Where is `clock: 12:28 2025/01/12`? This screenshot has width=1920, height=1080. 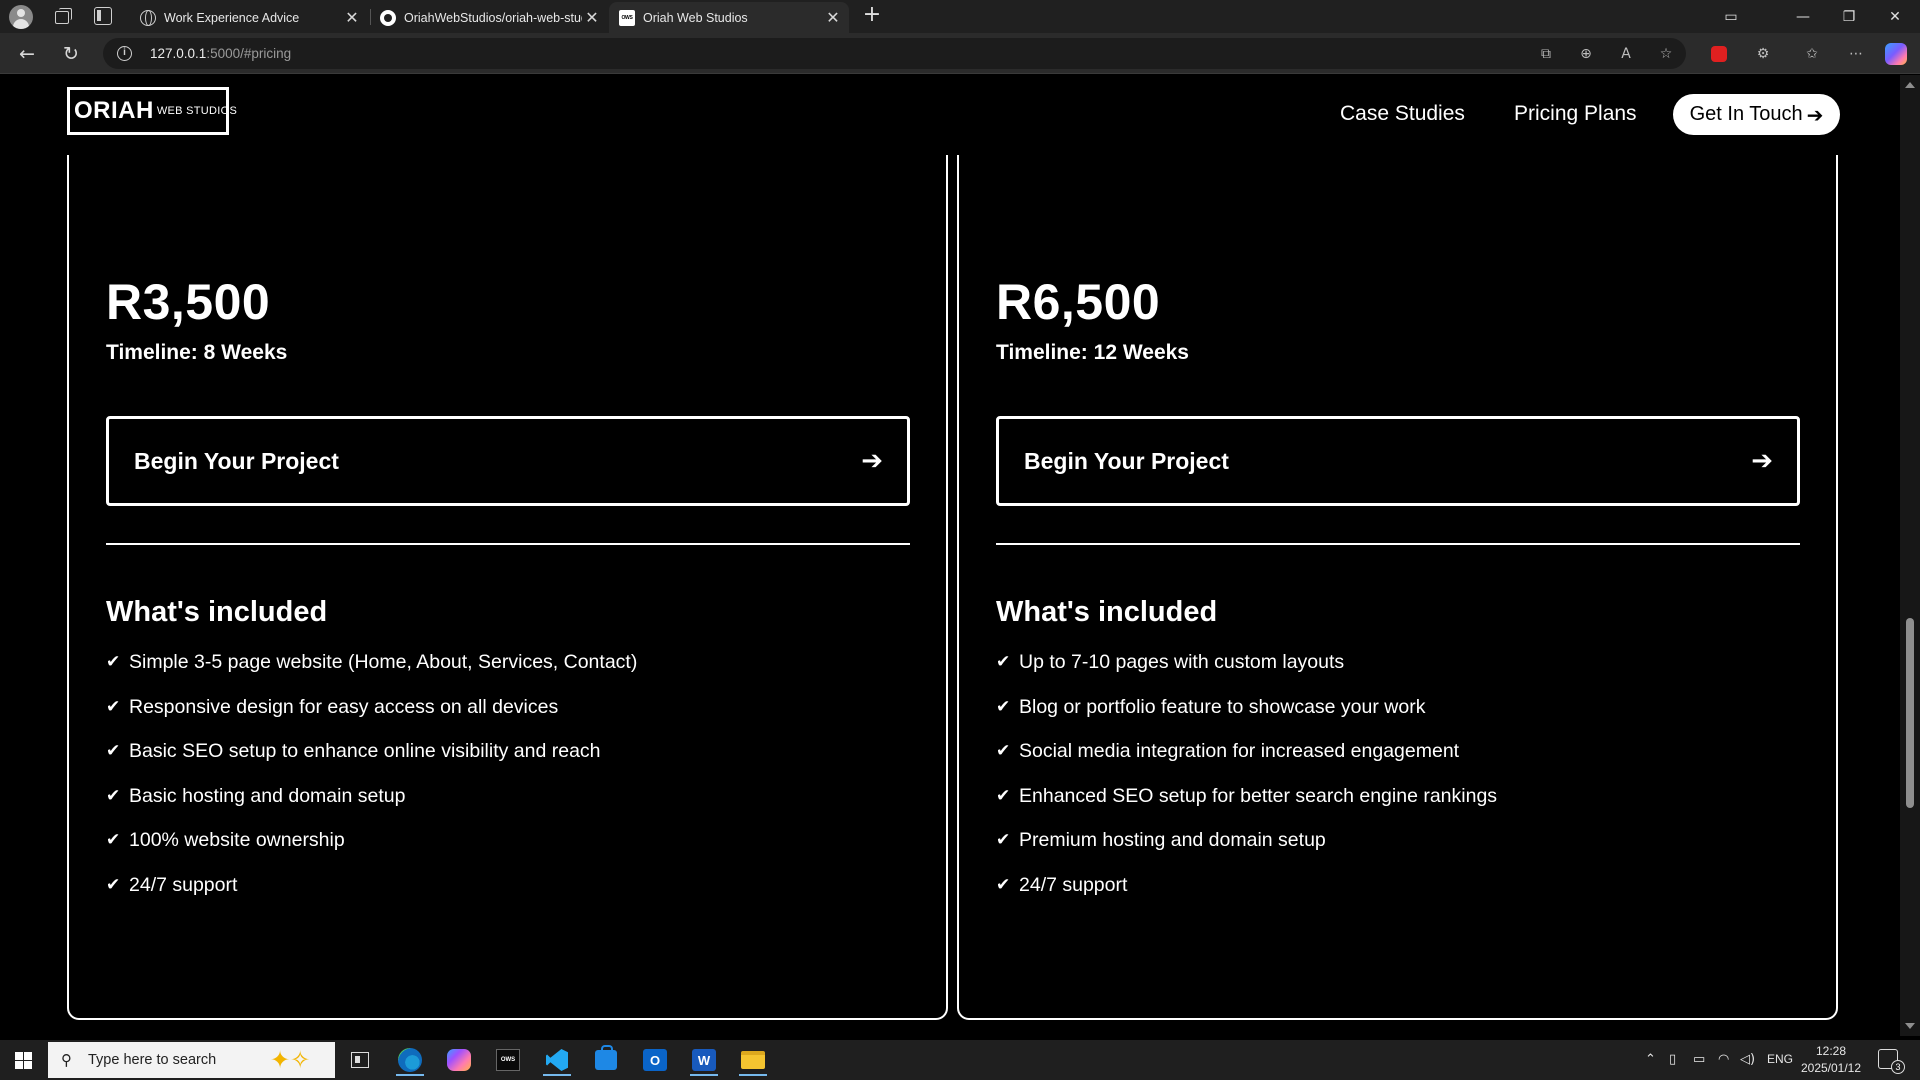
clock: 12:28 2025/01/12 is located at coordinates (1831, 1060).